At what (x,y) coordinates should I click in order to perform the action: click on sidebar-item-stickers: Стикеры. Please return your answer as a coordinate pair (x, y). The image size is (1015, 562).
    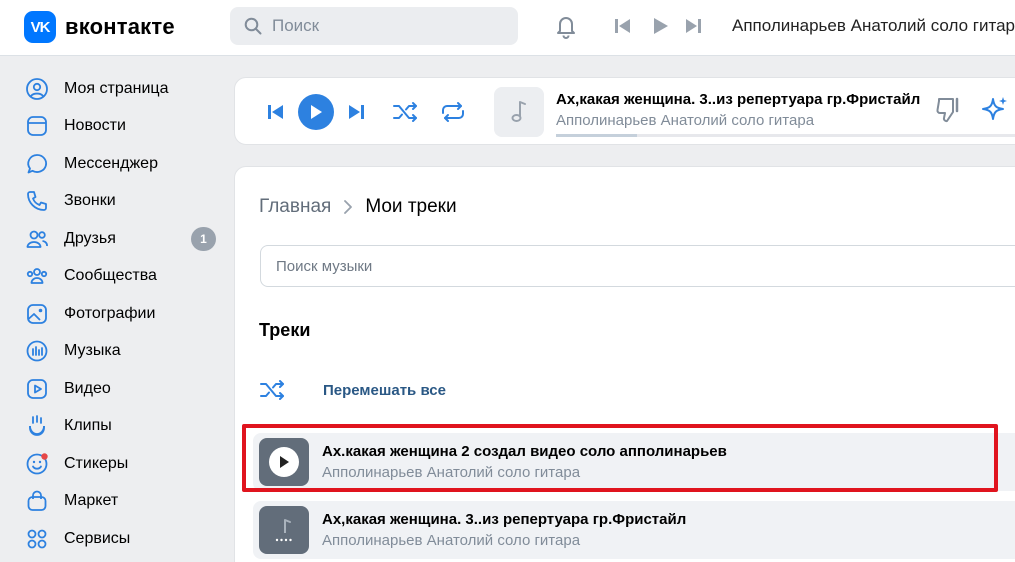
    Looking at the image, I should click on (122, 464).